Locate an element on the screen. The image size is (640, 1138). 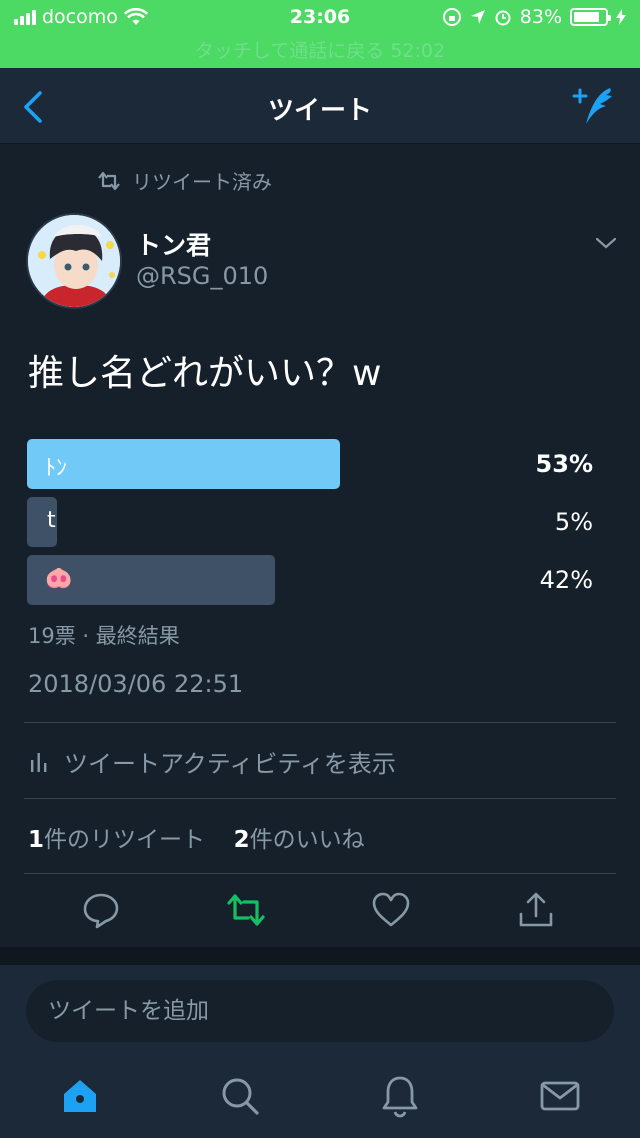
avatar is located at coordinates (74, 261).